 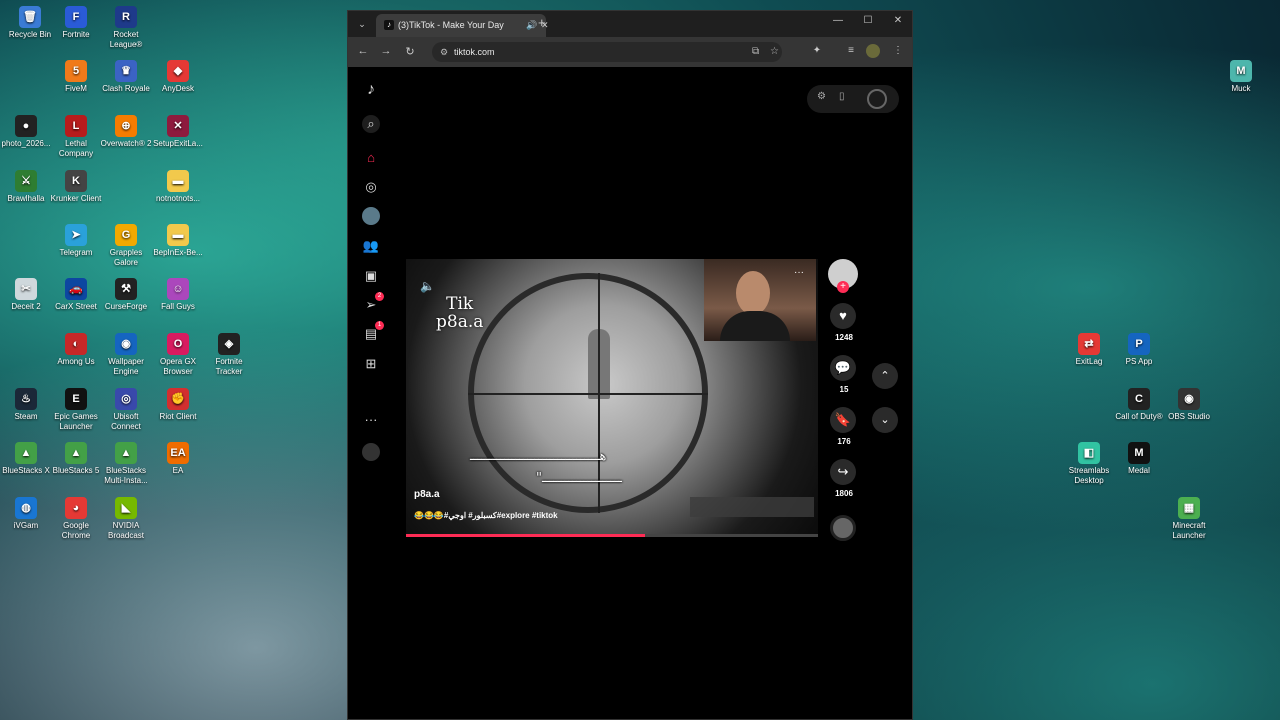 I want to click on desktop-icon: R Rocket League®, so click(x=126, y=28).